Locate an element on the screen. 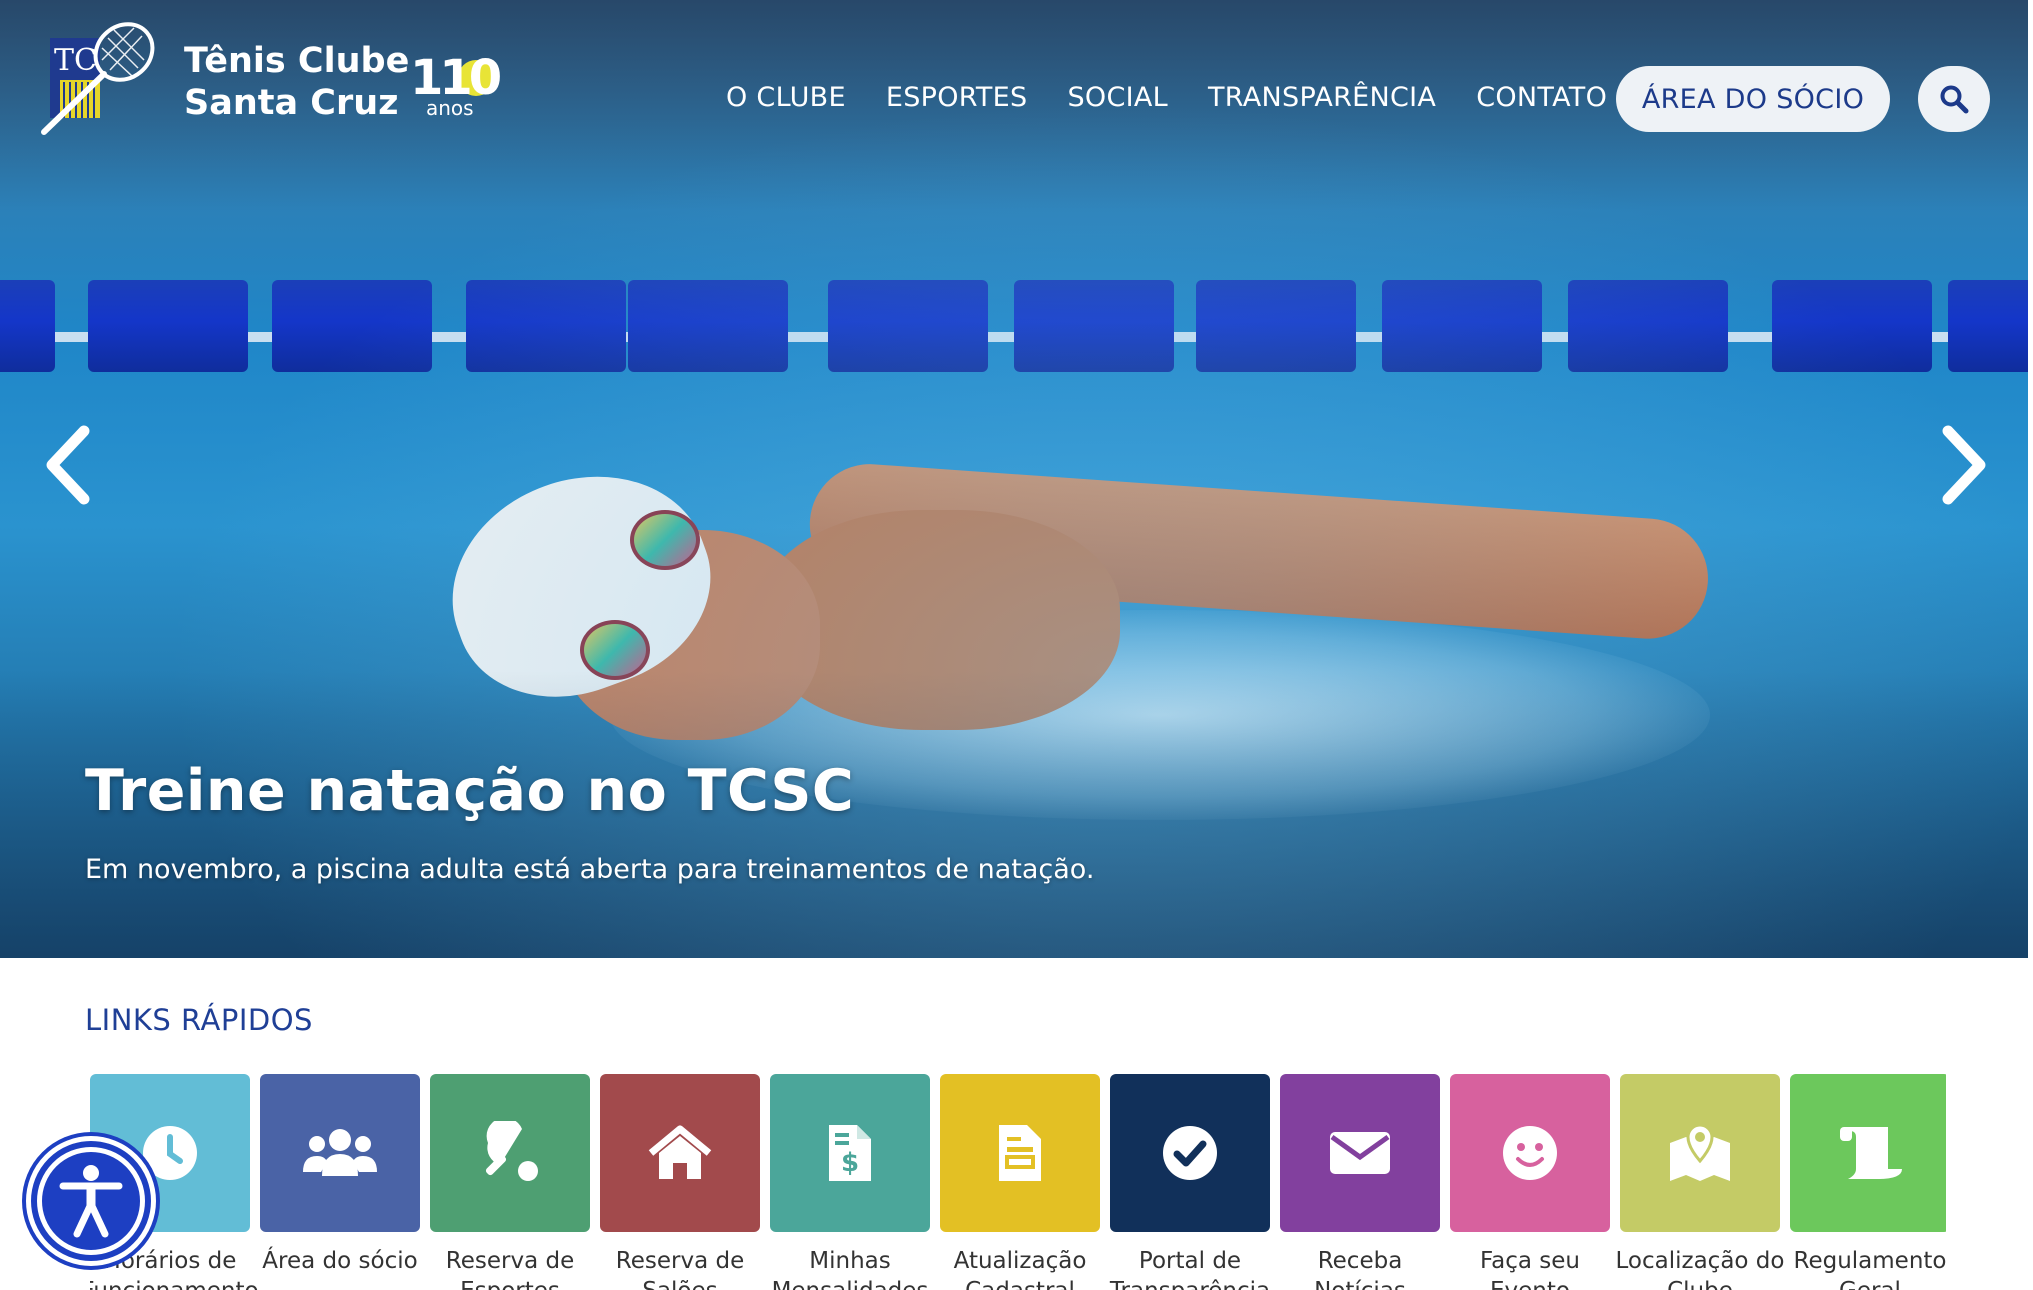 The width and height of the screenshot is (2033, 1290). quick-link-label: Faça seu Evento is located at coordinates (1530, 1269).